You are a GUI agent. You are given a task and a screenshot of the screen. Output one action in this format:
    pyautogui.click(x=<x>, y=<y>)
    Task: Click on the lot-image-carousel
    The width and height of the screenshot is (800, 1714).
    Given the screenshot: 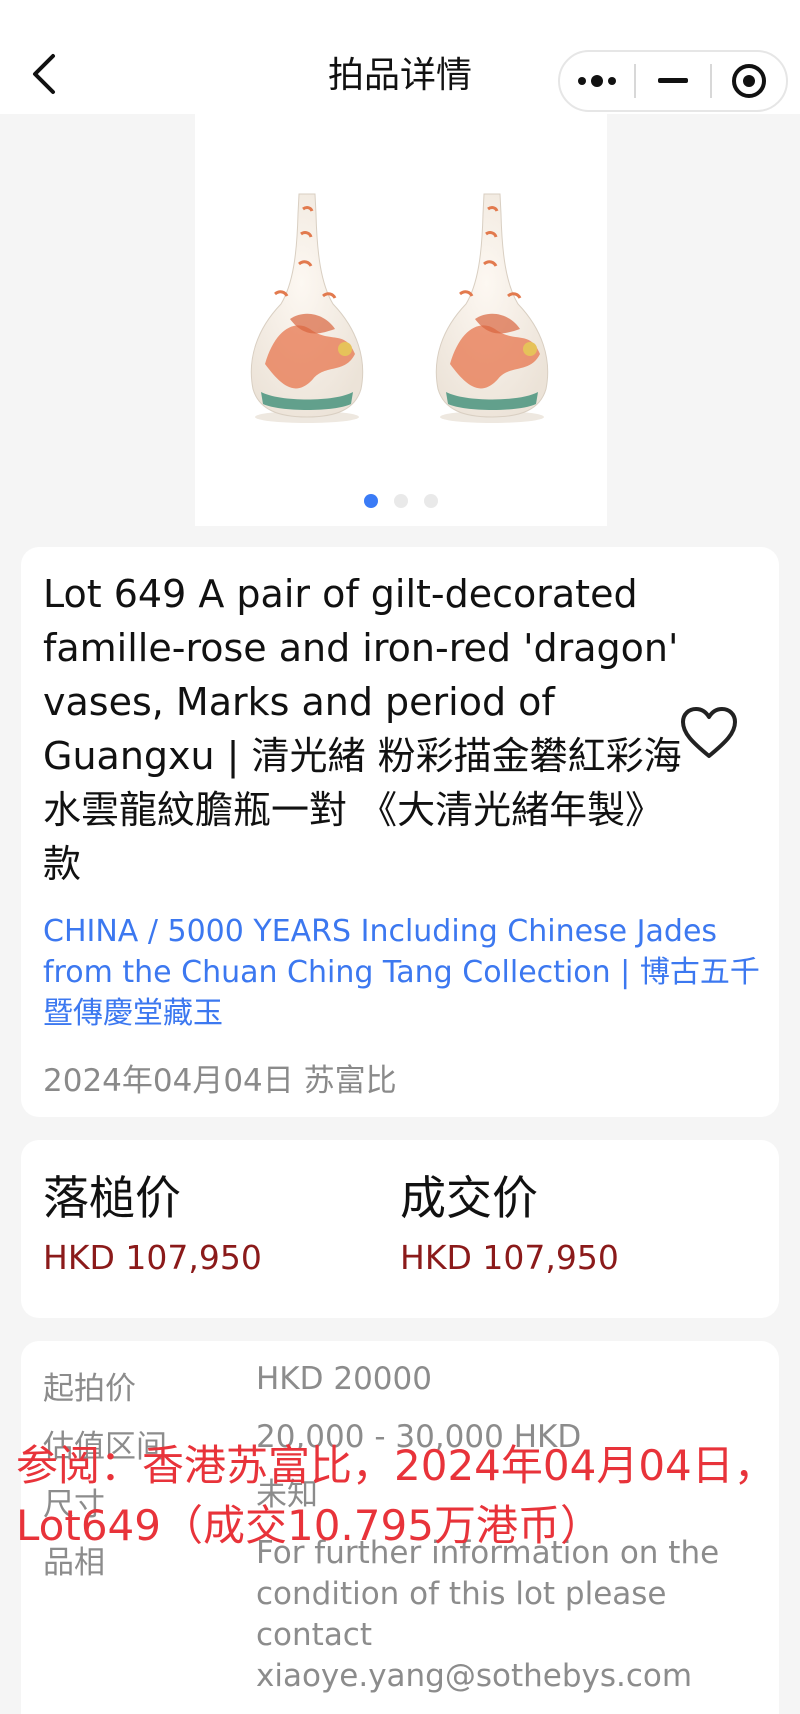 What is the action you would take?
    pyautogui.click(x=401, y=320)
    